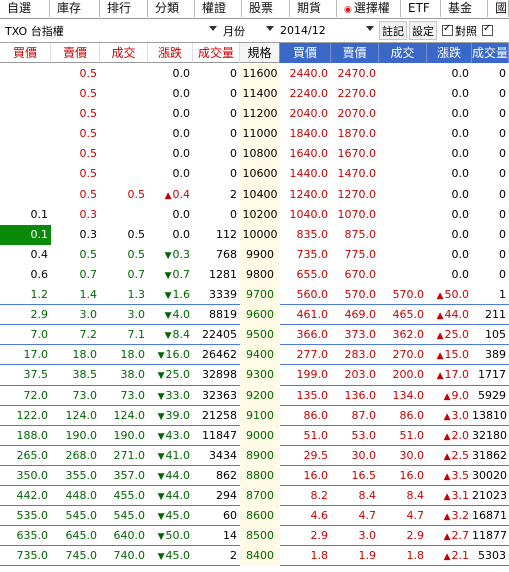  What do you see at coordinates (25, 215) in the screenshot?
I see `call-bid-cell: 0.1` at bounding box center [25, 215].